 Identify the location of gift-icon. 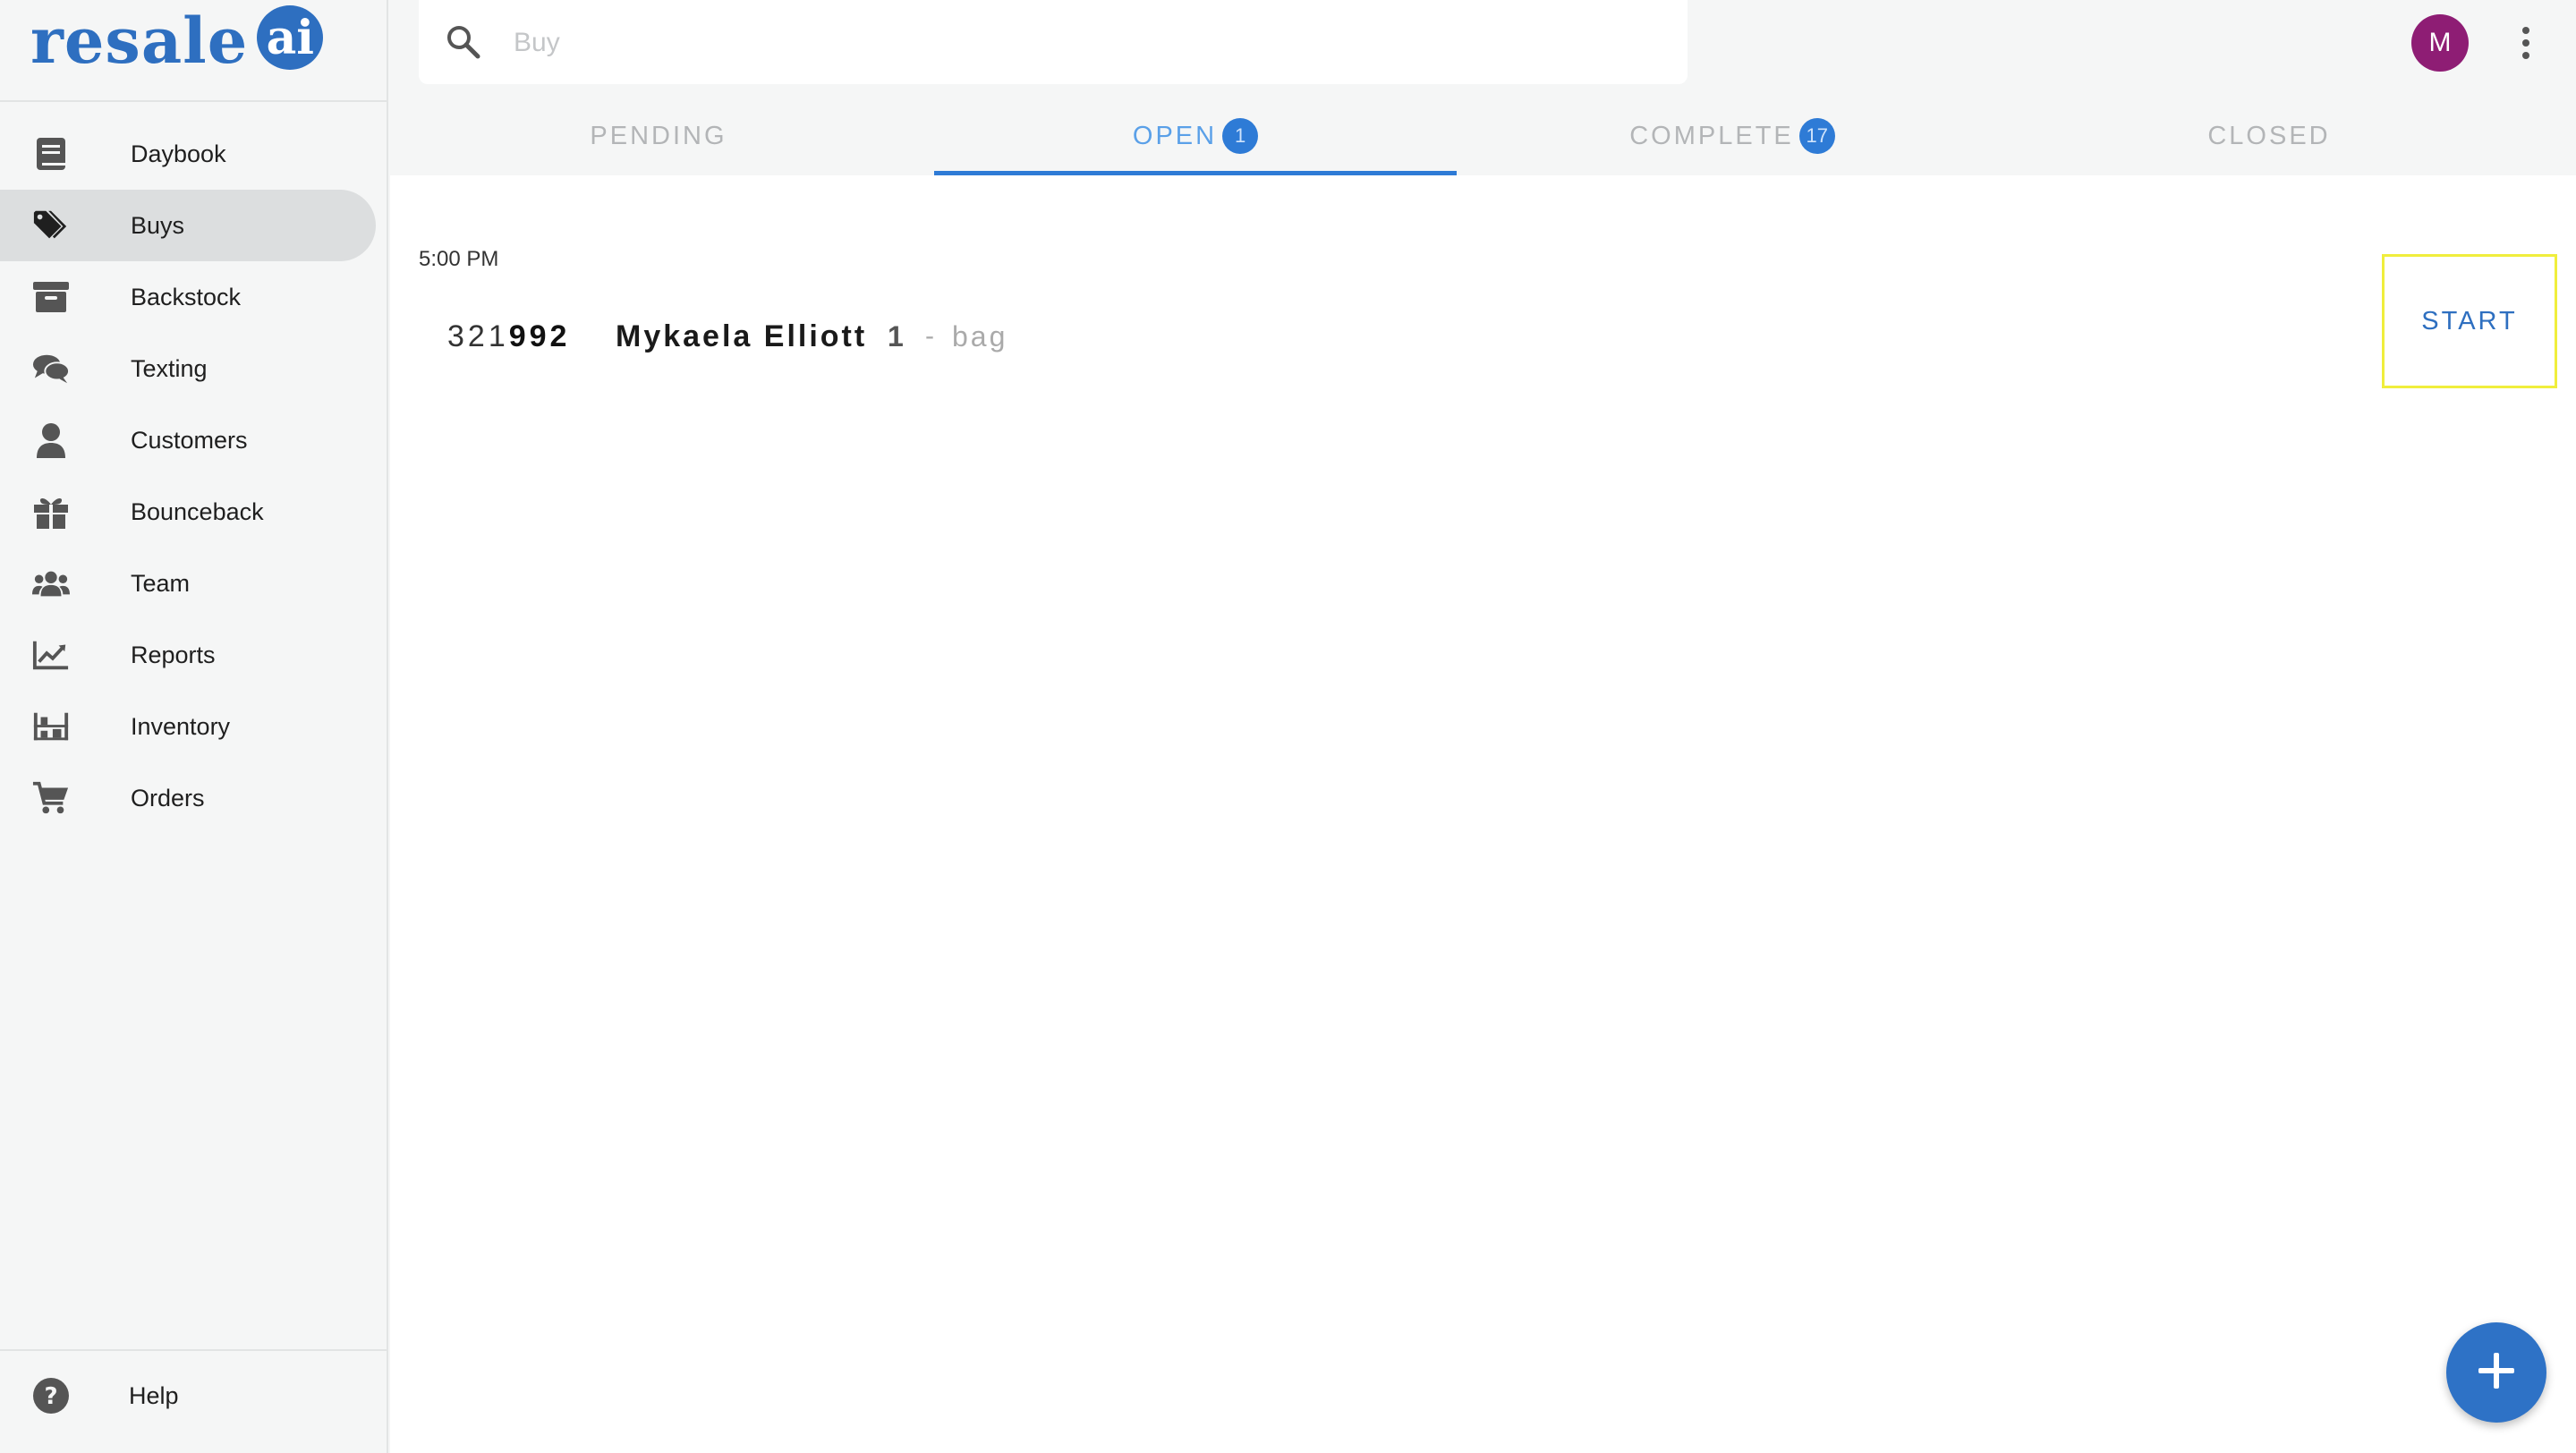
(51, 512).